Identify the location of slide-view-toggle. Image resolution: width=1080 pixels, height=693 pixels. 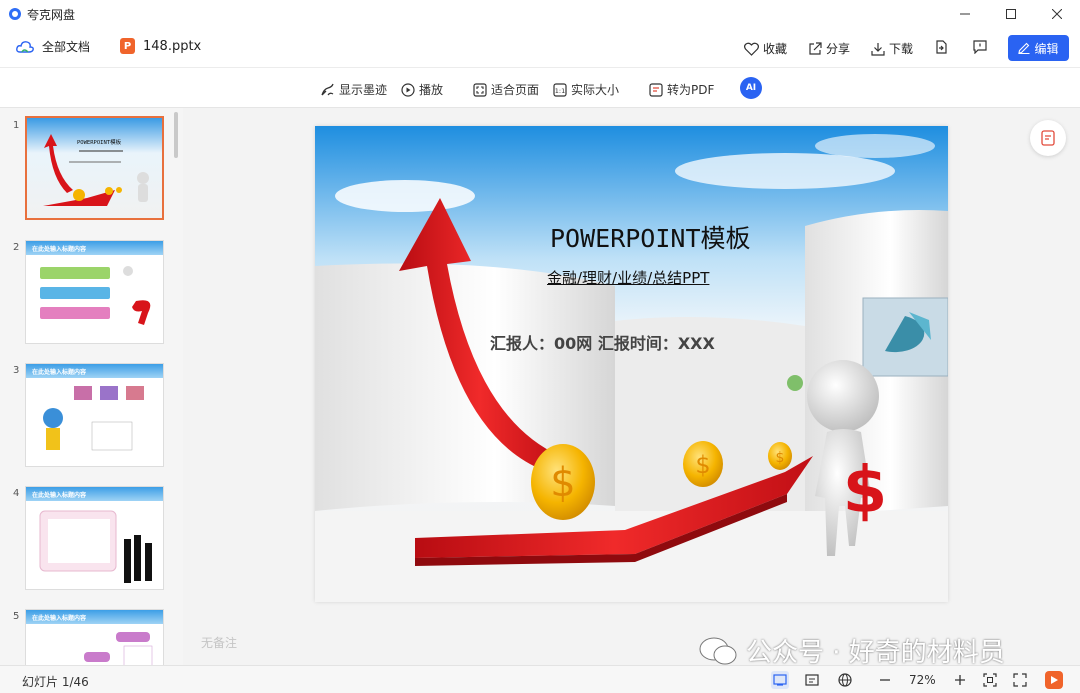
(780, 680).